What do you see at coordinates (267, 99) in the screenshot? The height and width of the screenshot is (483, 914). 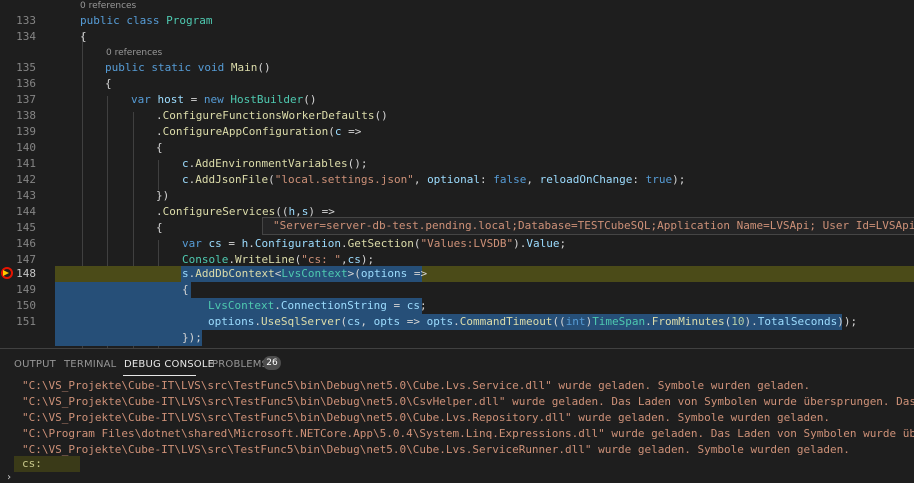 I see `code-token: HostBuilder` at bounding box center [267, 99].